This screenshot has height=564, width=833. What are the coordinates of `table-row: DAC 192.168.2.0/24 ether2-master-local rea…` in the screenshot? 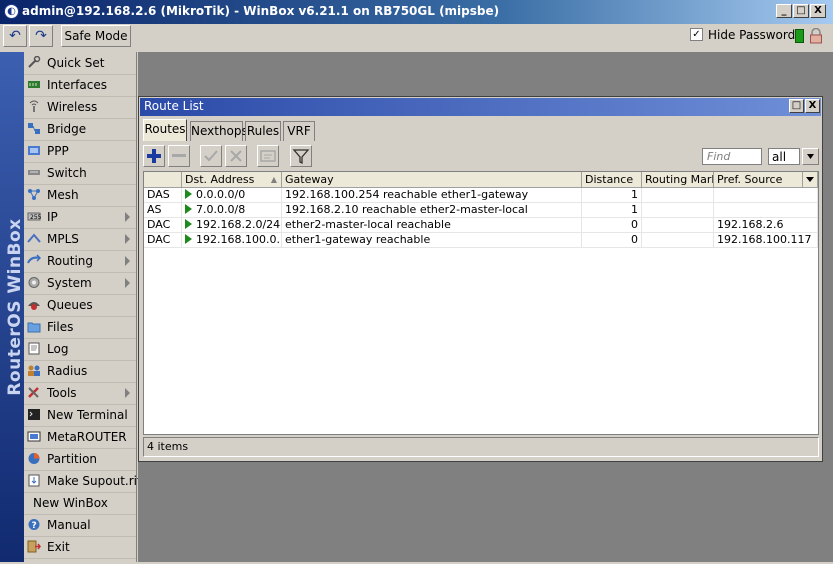 It's located at (481, 225).